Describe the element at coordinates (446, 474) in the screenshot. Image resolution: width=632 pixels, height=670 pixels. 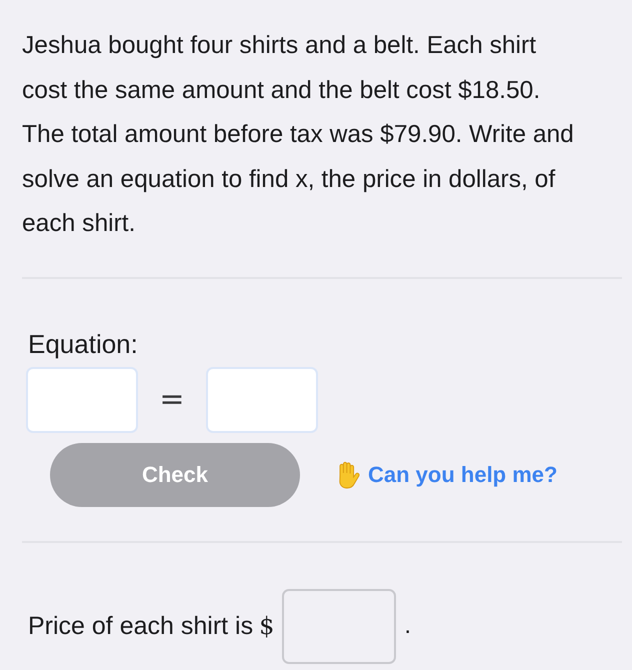
I see `help-link: Can you help me?` at that location.